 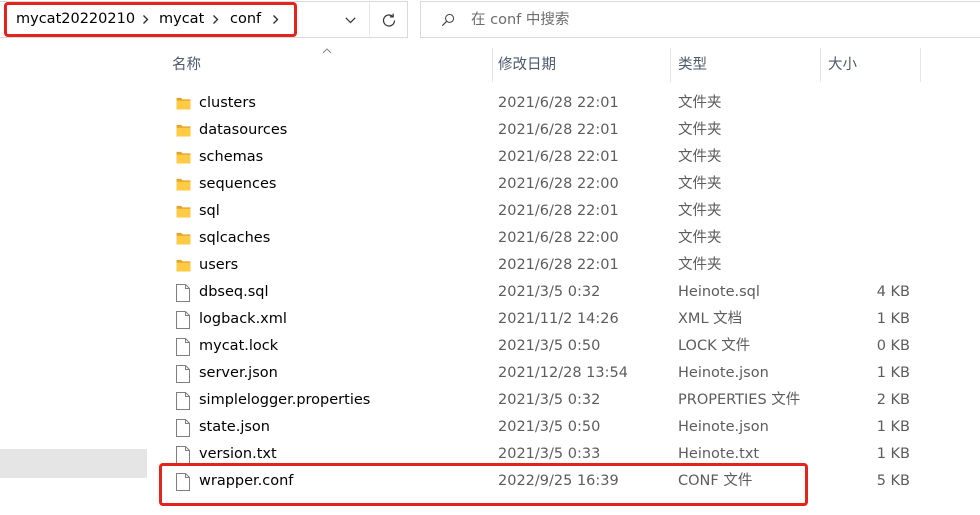 What do you see at coordinates (186, 65) in the screenshot?
I see `column-header-name: 名称` at bounding box center [186, 65].